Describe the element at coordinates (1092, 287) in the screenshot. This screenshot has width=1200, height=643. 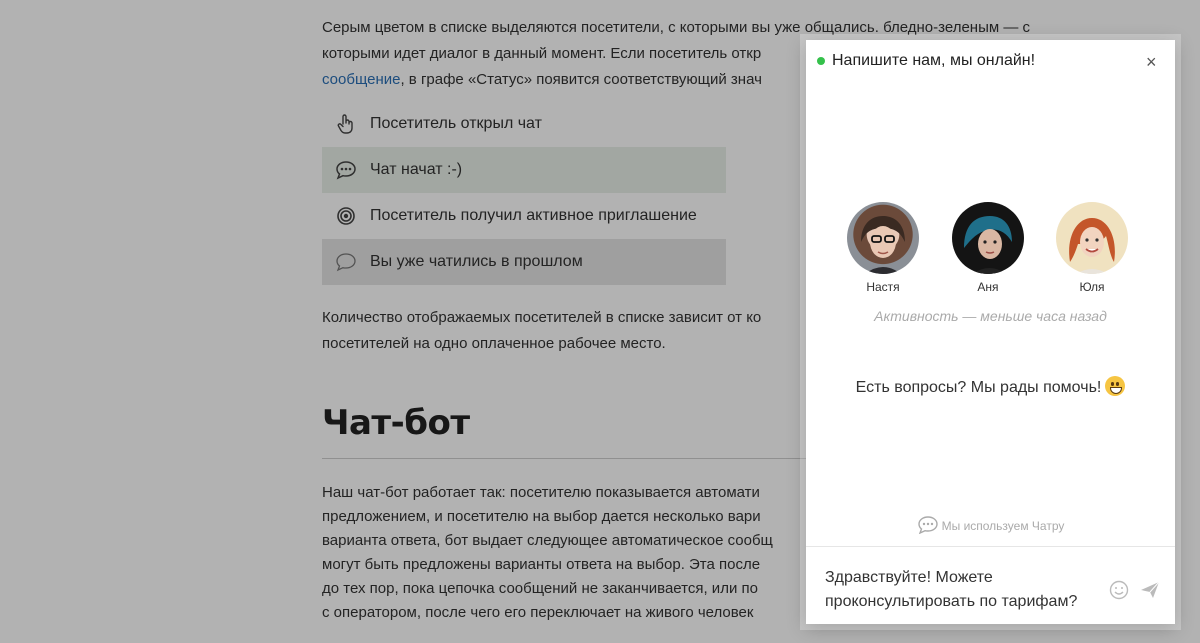
I see `operator-name: Юля` at that location.